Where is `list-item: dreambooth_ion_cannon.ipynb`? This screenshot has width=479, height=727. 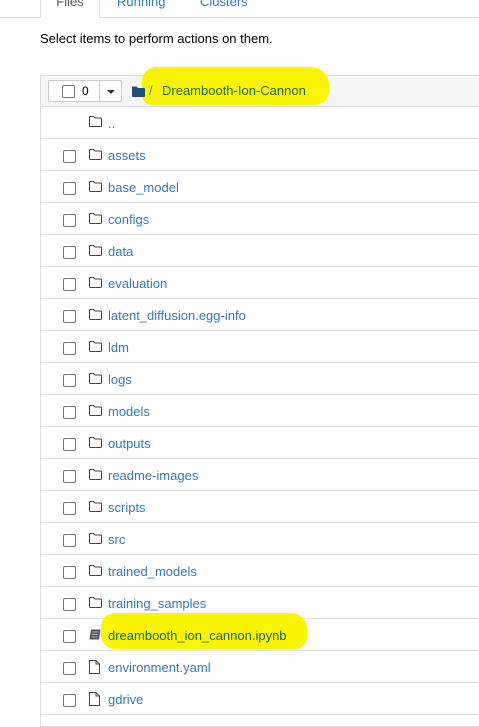
list-item: dreambooth_ion_cannon.ipynb is located at coordinates (260, 632).